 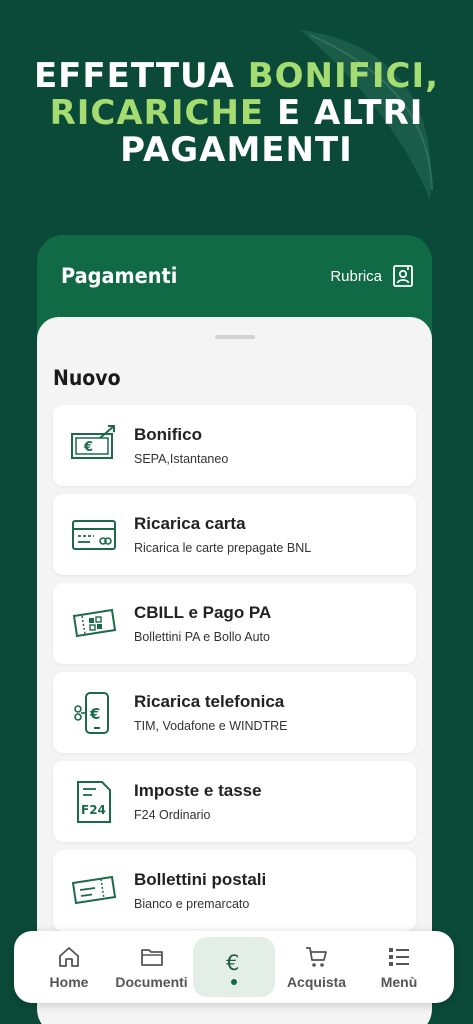 What do you see at coordinates (151, 957) in the screenshot?
I see `folder-icon` at bounding box center [151, 957].